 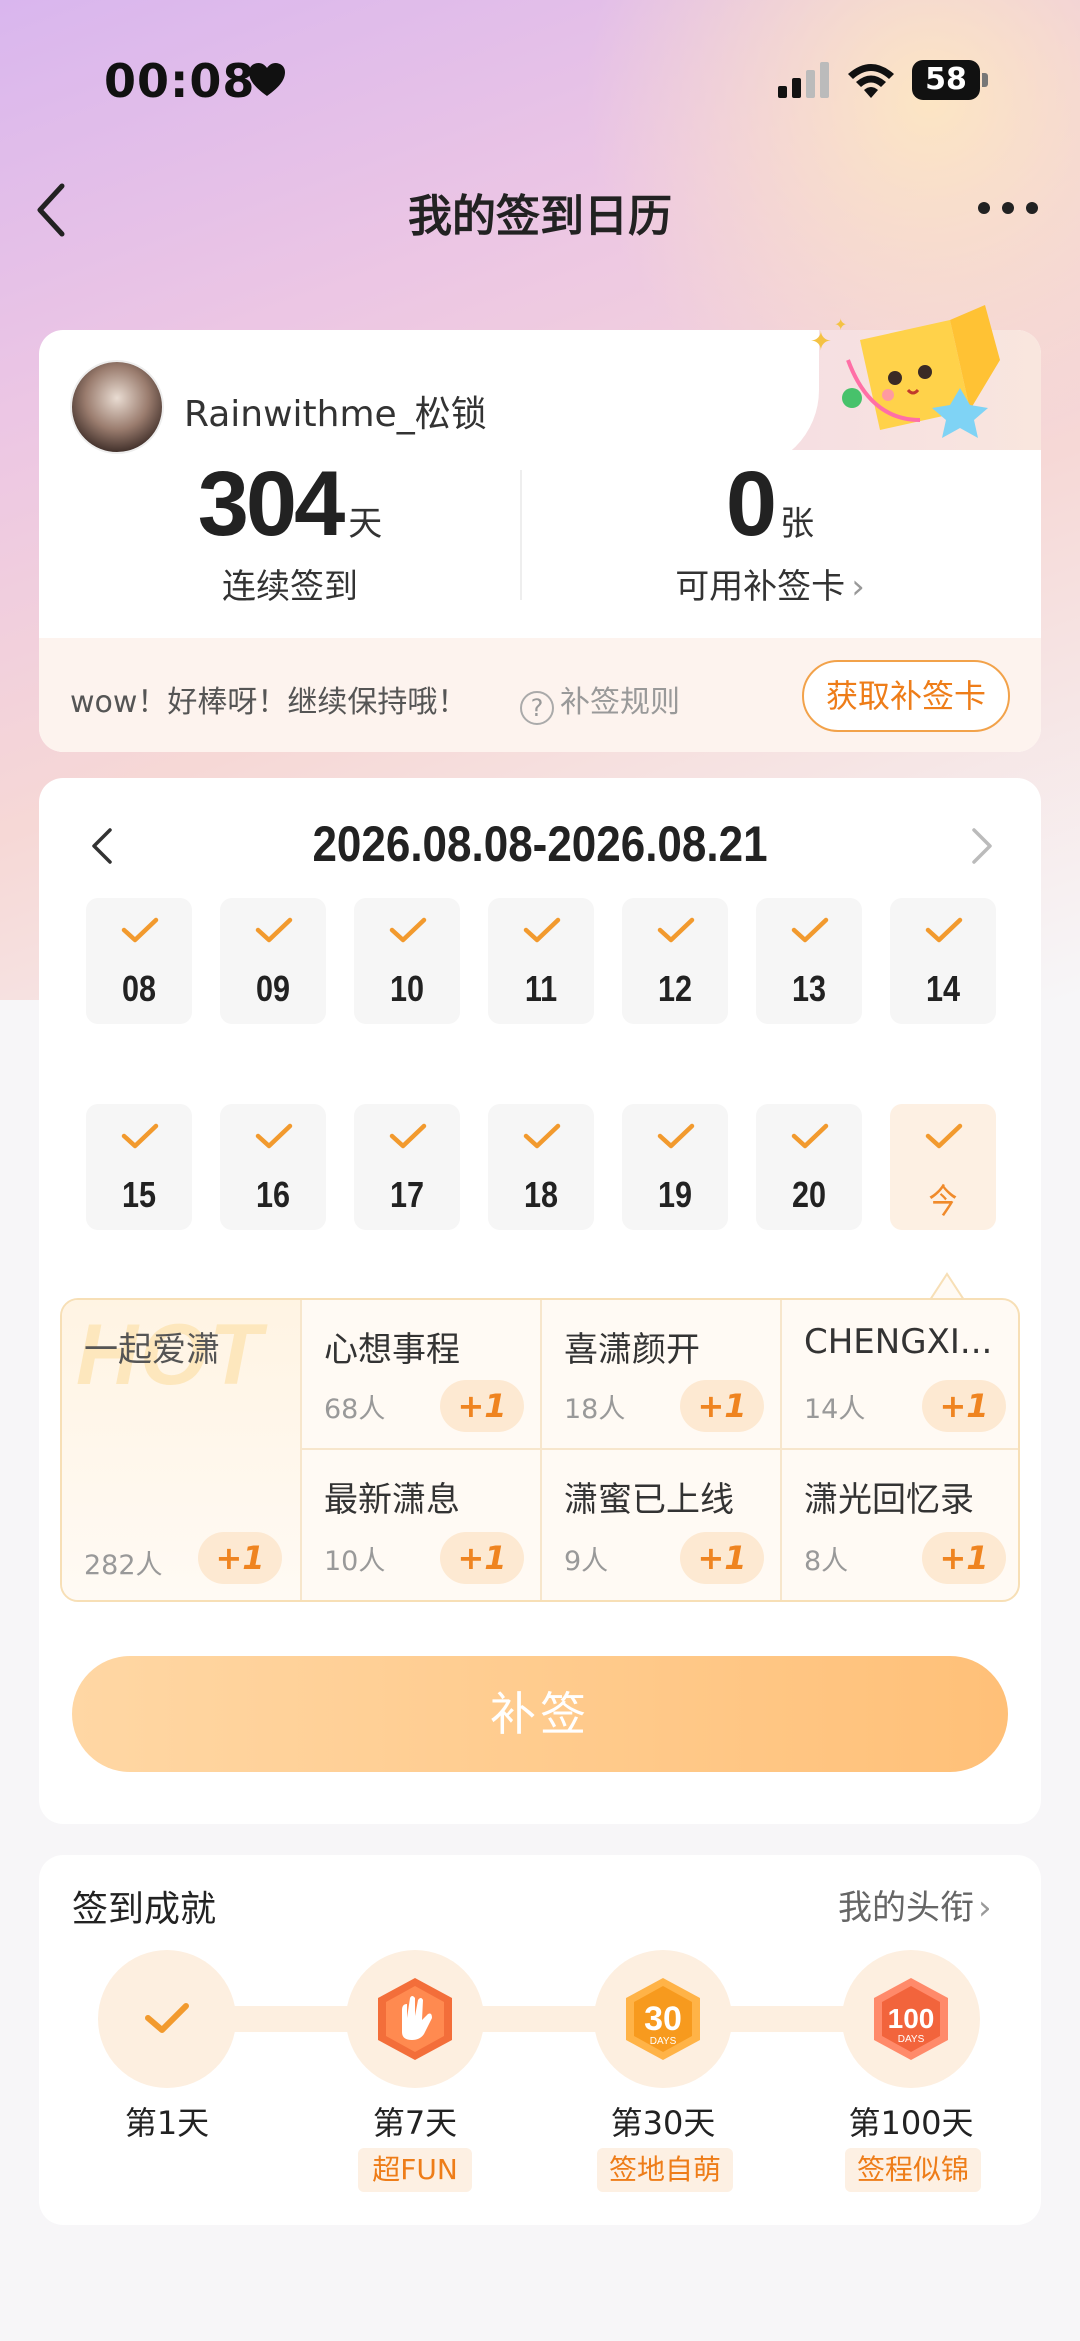 I want to click on page-title: 我的签到日历, so click(x=540, y=216).